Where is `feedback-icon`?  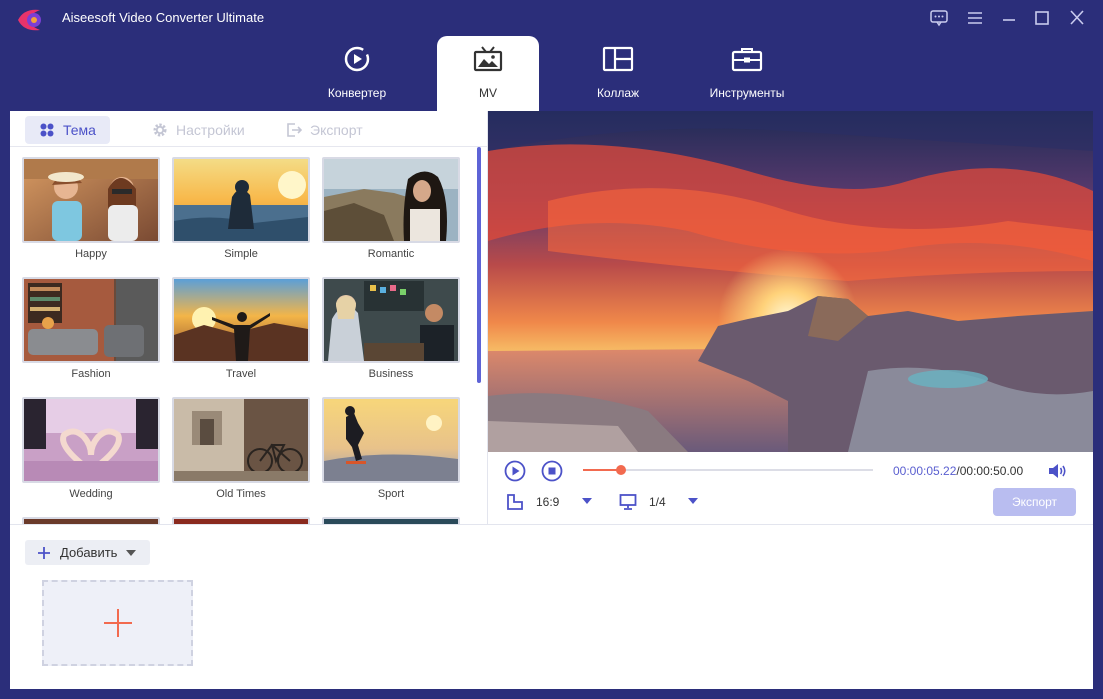
feedback-icon is located at coordinates (939, 18).